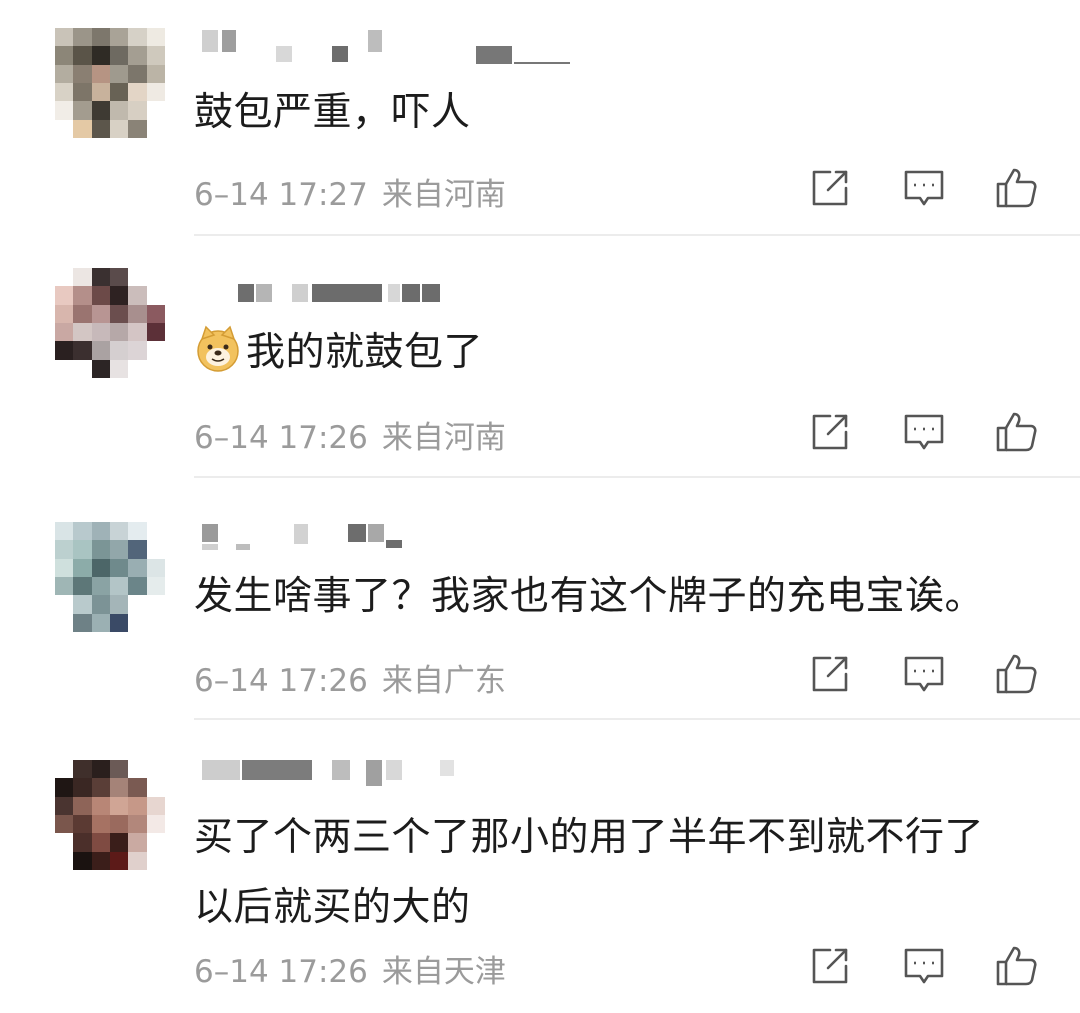 The image size is (1080, 1013). I want to click on comment-text: 发生啥事了？我家也有这个牌子的充电宝诶。, so click(589, 596).